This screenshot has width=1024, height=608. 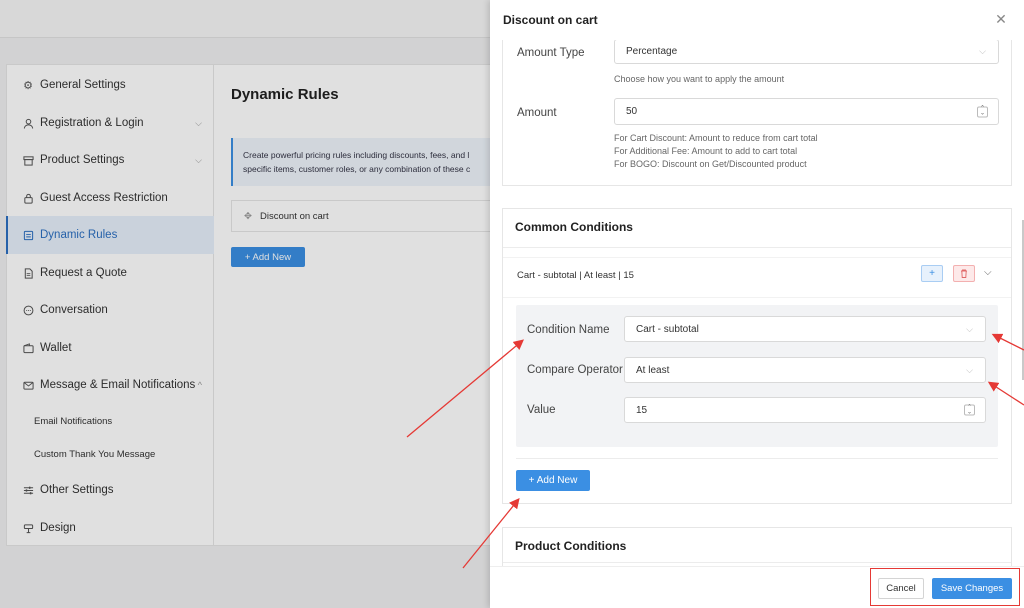 I want to click on add-condition-icon: +, so click(x=932, y=273).